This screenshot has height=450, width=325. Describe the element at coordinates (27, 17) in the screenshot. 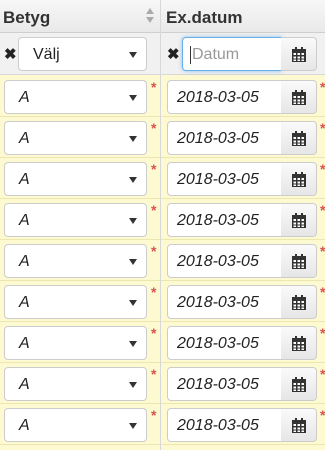

I see `column-header-label: Betyg` at that location.